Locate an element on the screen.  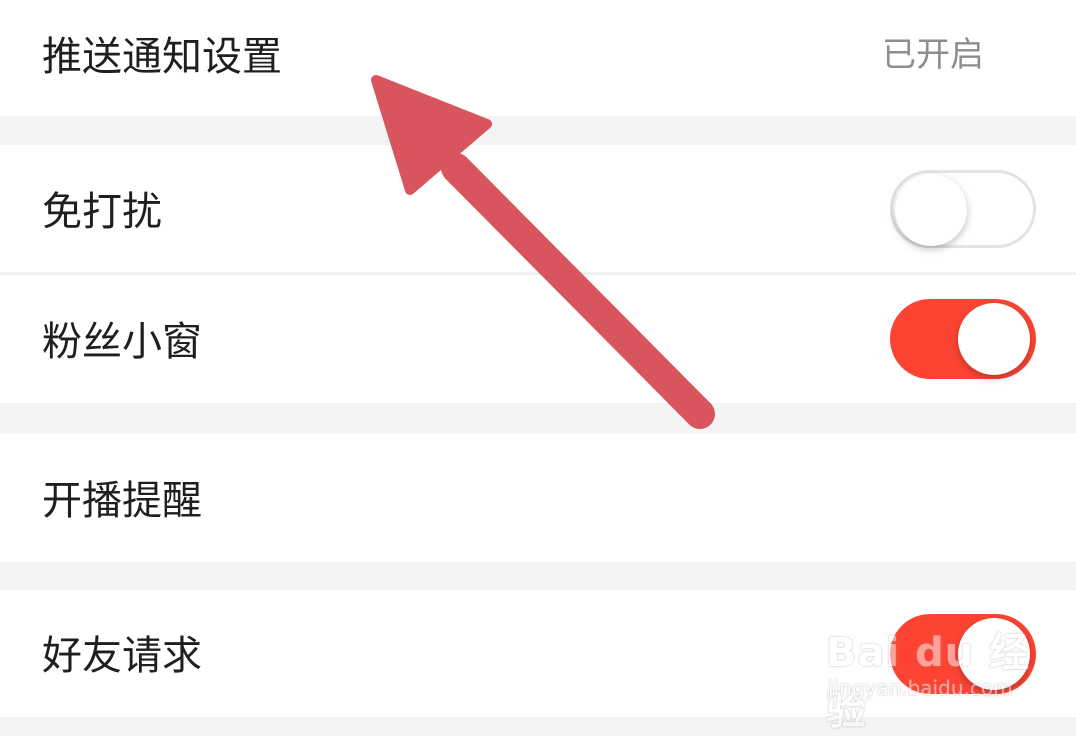
setting-label-friend-request: 好友请求 is located at coordinates (122, 656).